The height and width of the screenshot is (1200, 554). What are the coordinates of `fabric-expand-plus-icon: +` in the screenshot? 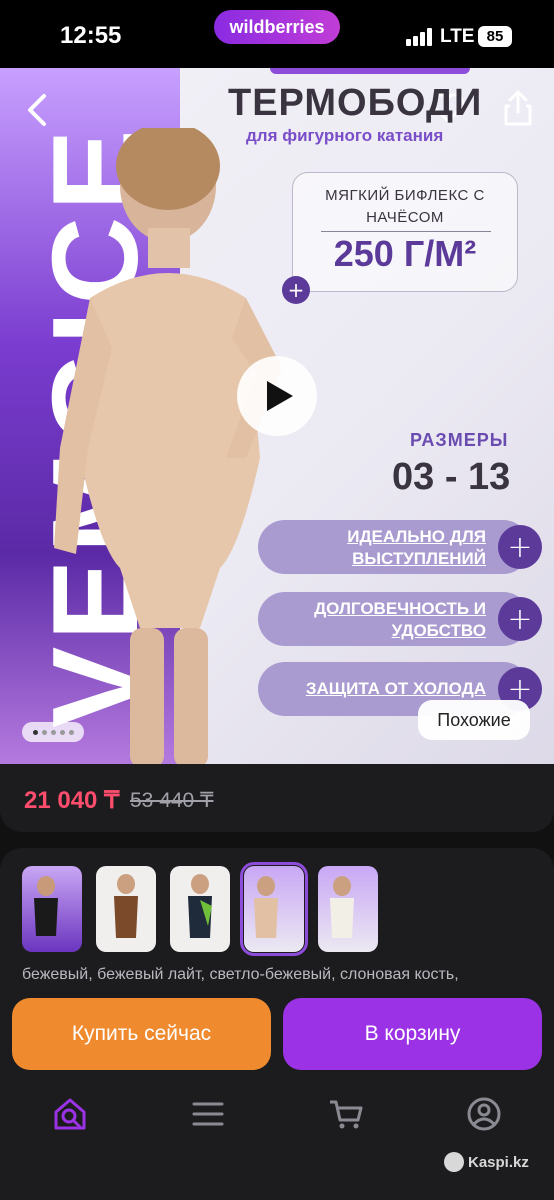 It's located at (296, 290).